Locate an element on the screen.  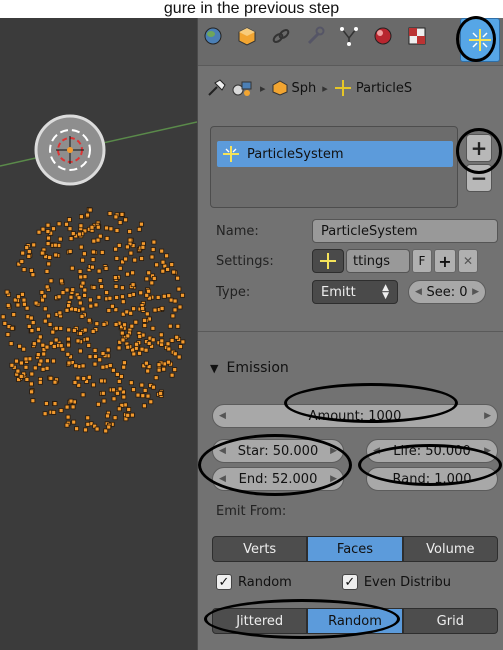
fake-user-label: F is located at coordinates (422, 261).